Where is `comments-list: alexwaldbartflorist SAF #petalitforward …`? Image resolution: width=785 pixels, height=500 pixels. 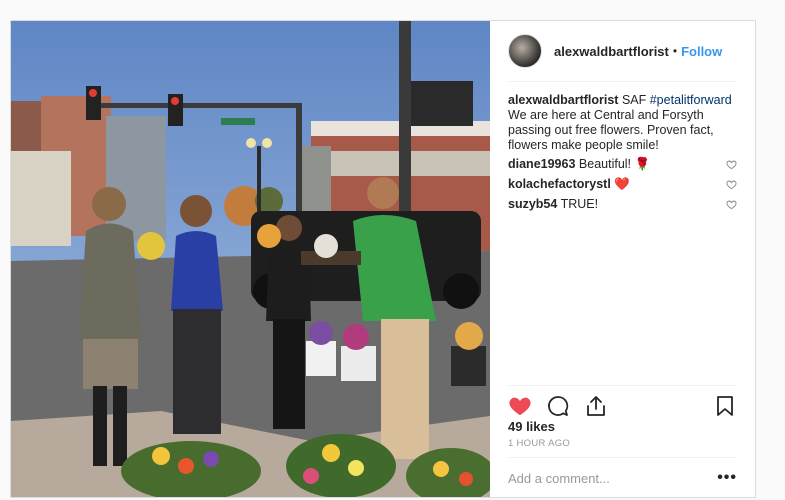 comments-list: alexwaldbartflorist SAF #petalitforward … is located at coordinates (622, 155).